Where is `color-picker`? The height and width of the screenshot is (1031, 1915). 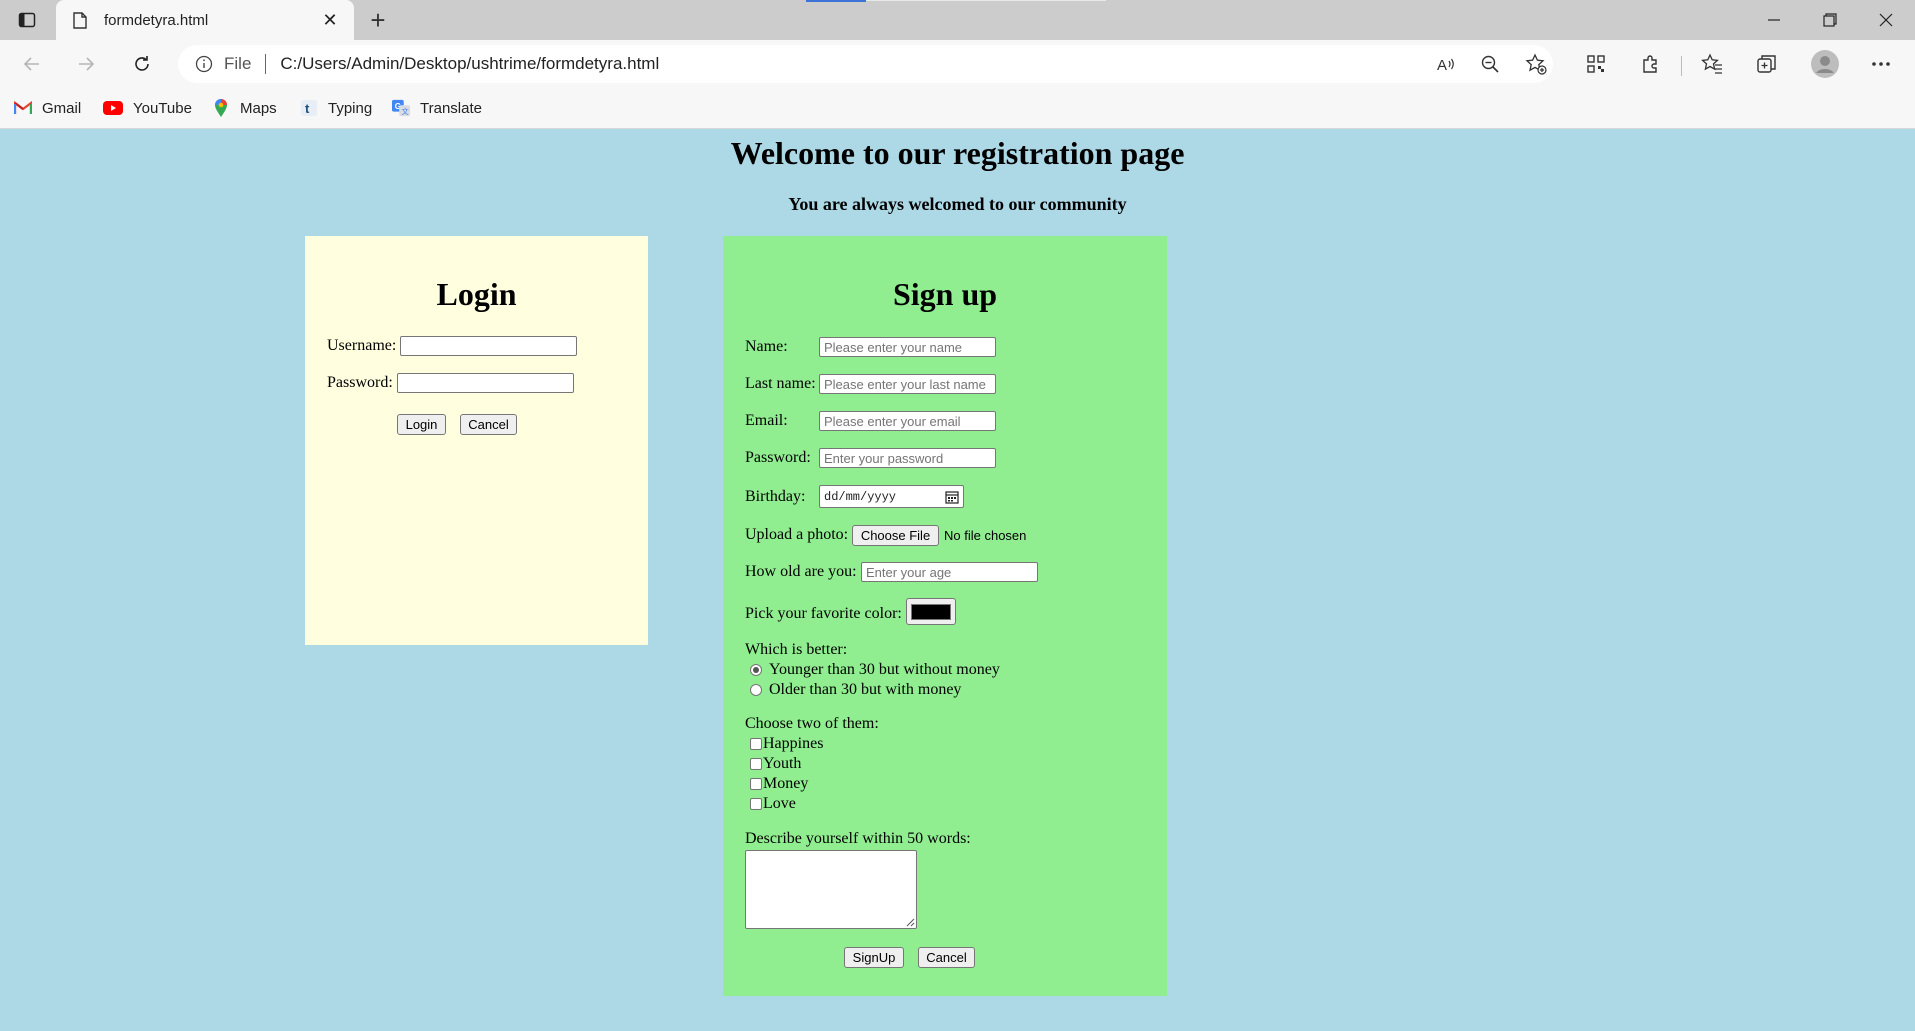
color-picker is located at coordinates (931, 611).